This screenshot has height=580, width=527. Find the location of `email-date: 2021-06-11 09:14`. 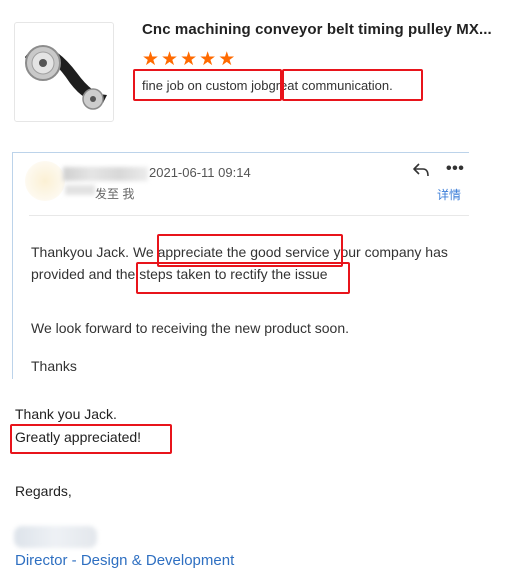

email-date: 2021-06-11 09:14 is located at coordinates (200, 172).